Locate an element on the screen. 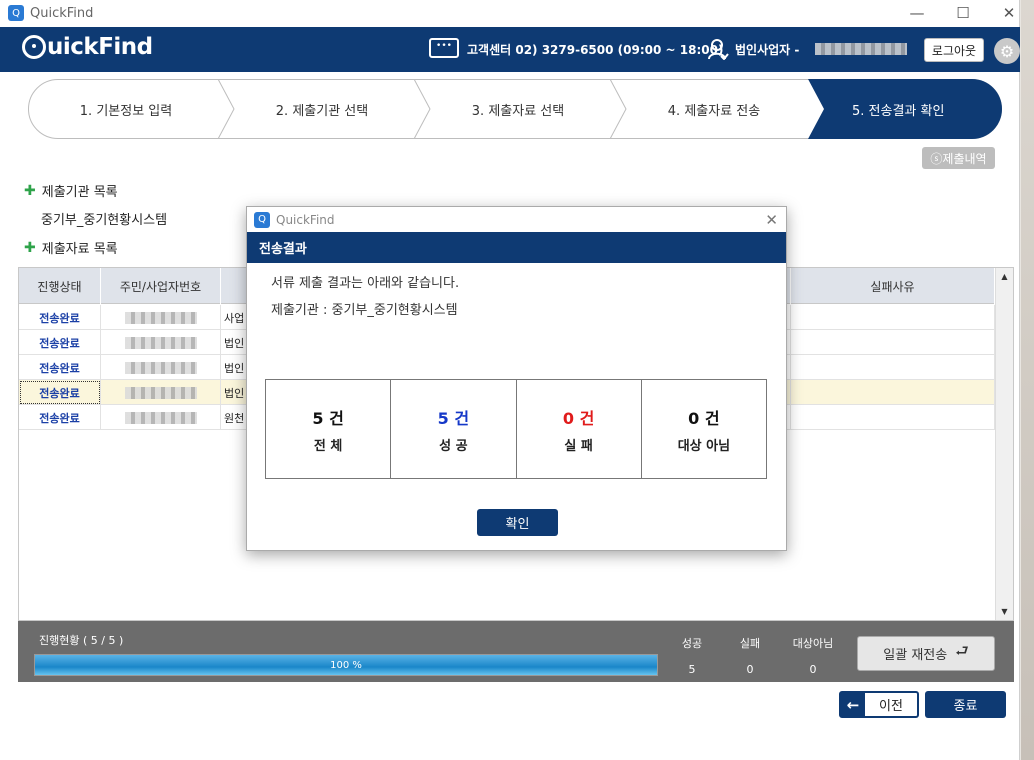 The height and width of the screenshot is (760, 1034). dialog-header: 전송결과 is located at coordinates (516, 247).